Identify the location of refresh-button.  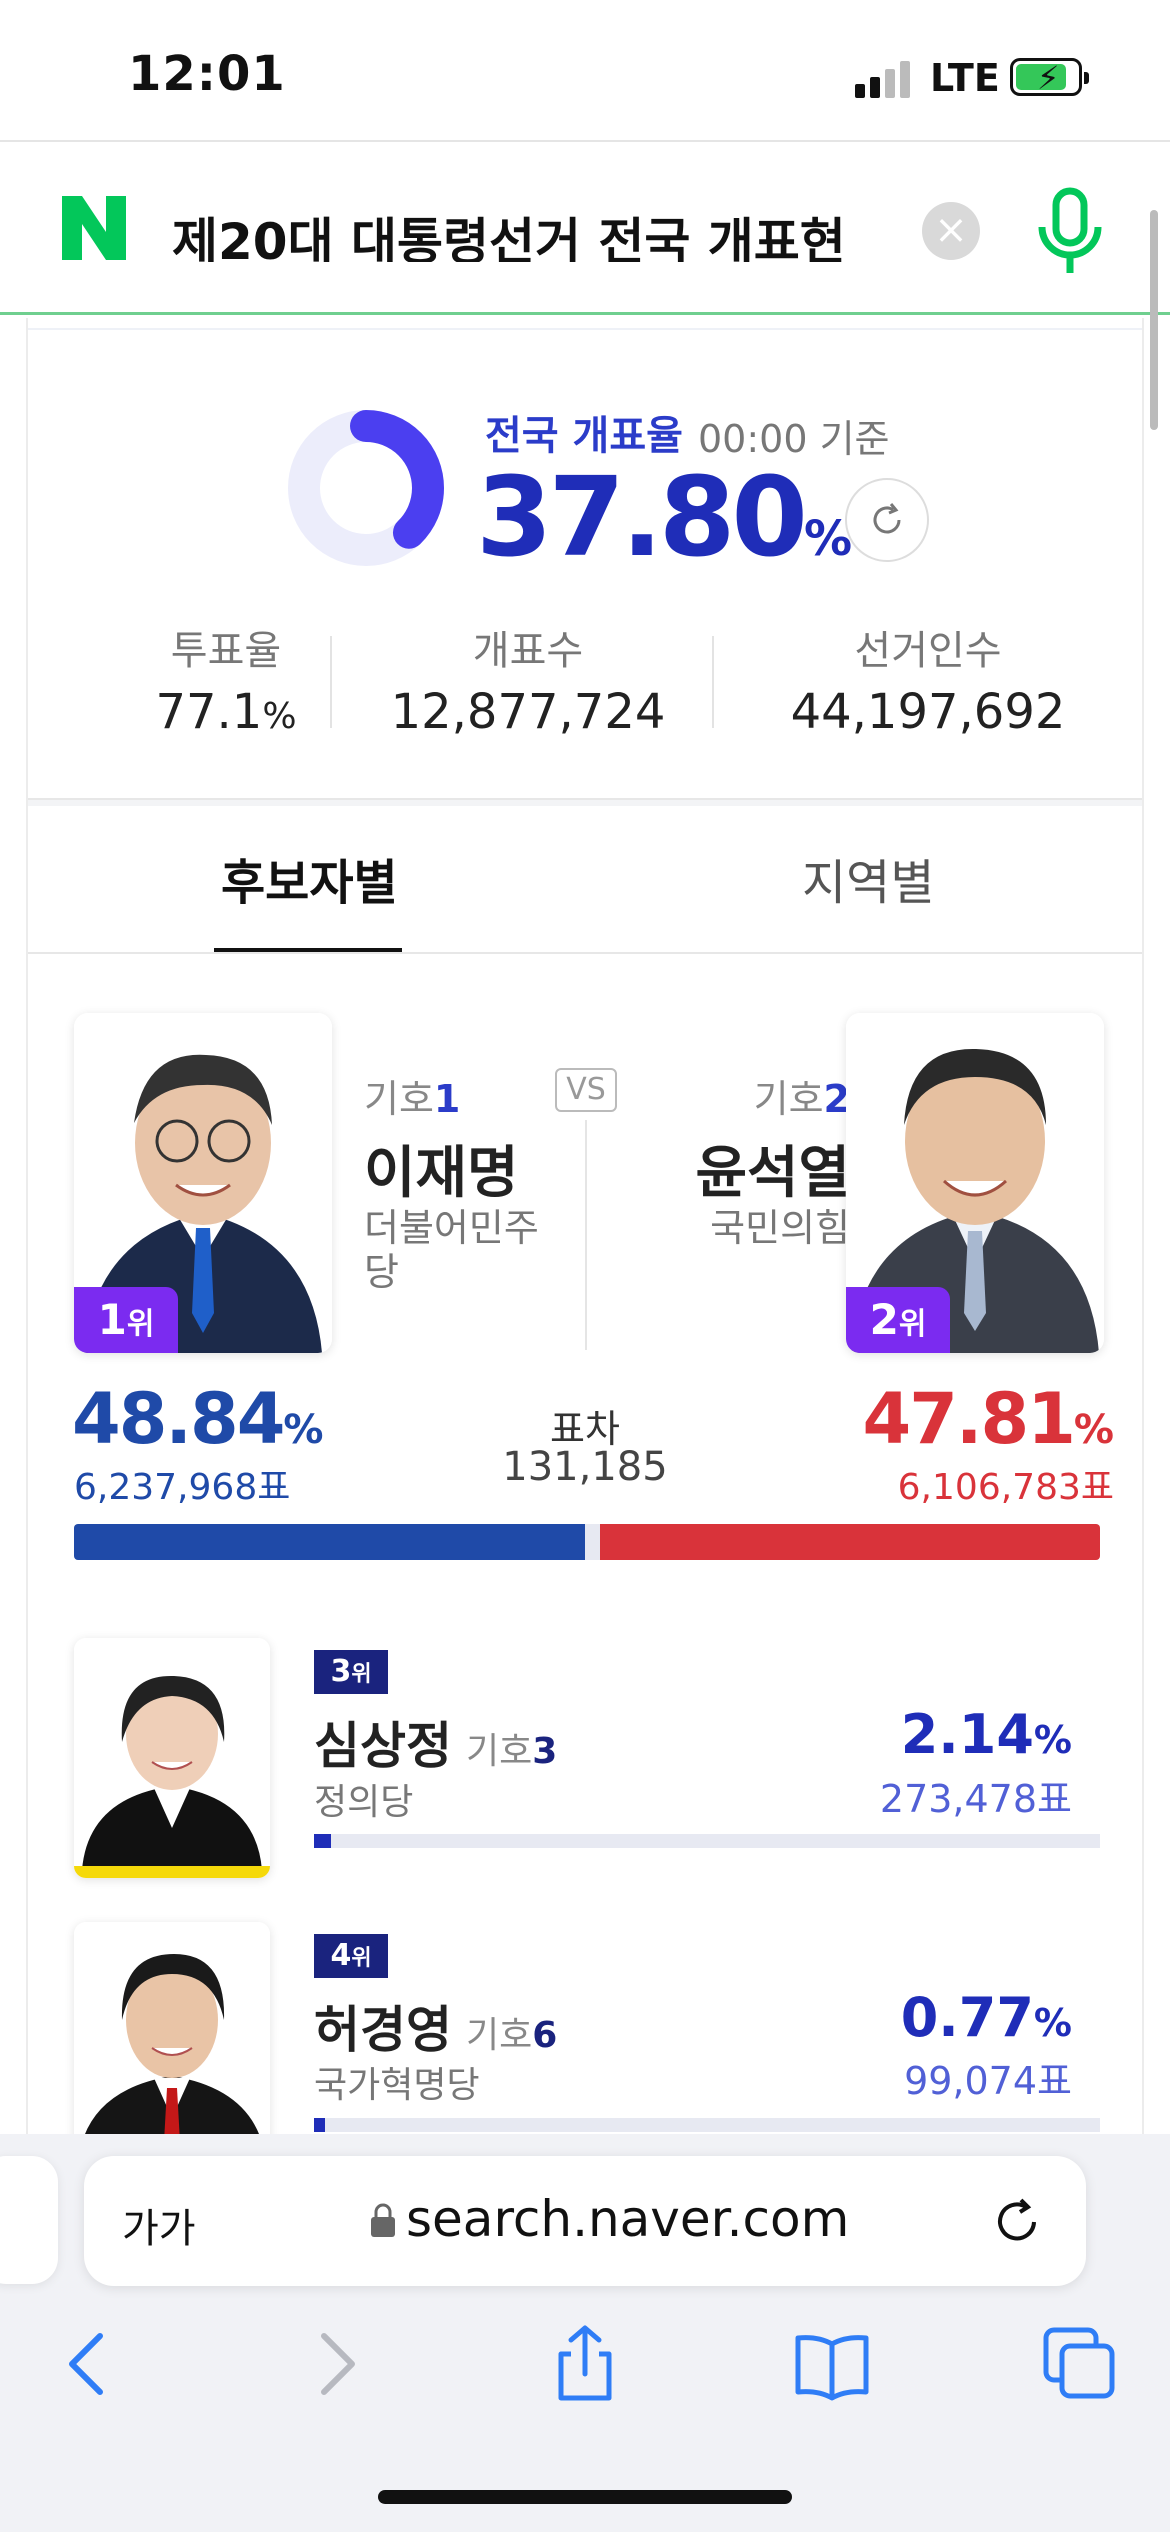
(887, 520).